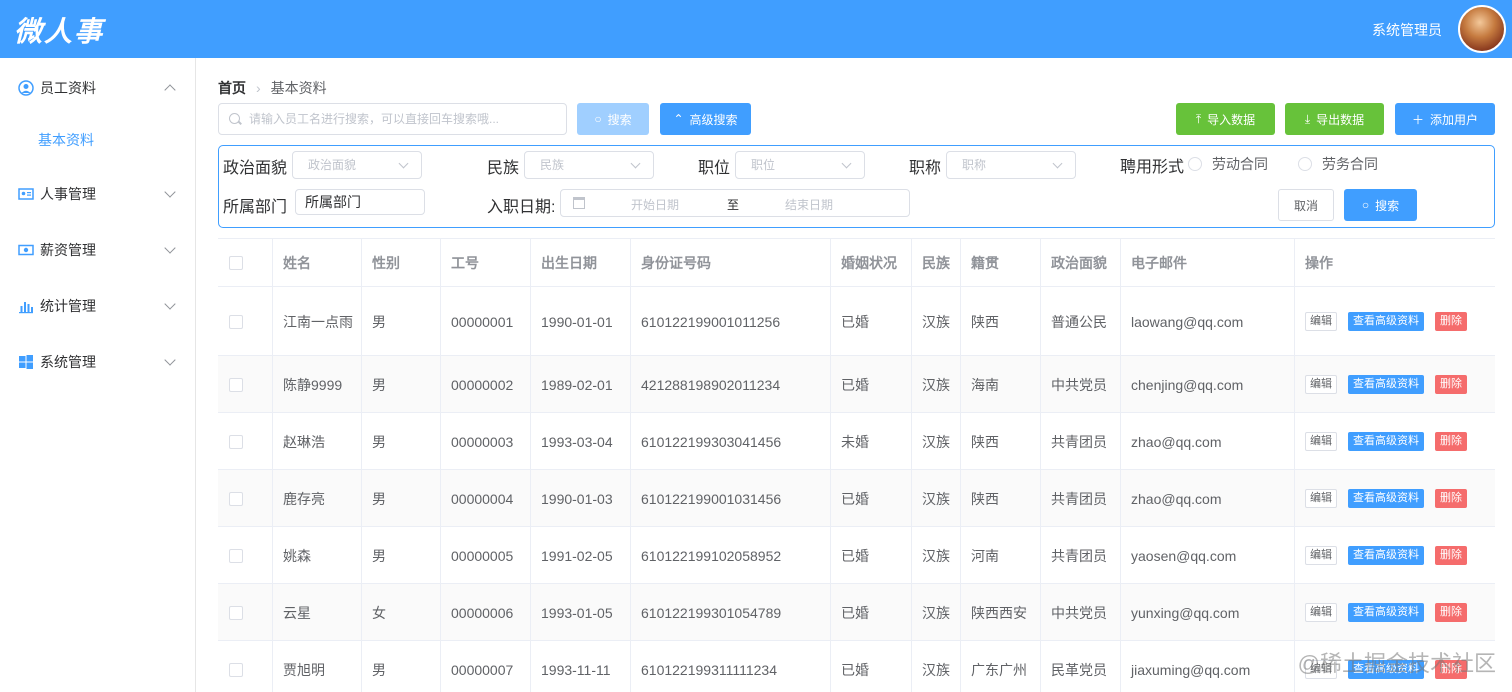 The image size is (1512, 692). What do you see at coordinates (1208, 666) in the screenshot?
I see `cell-email: jiaxuming@qq.com` at bounding box center [1208, 666].